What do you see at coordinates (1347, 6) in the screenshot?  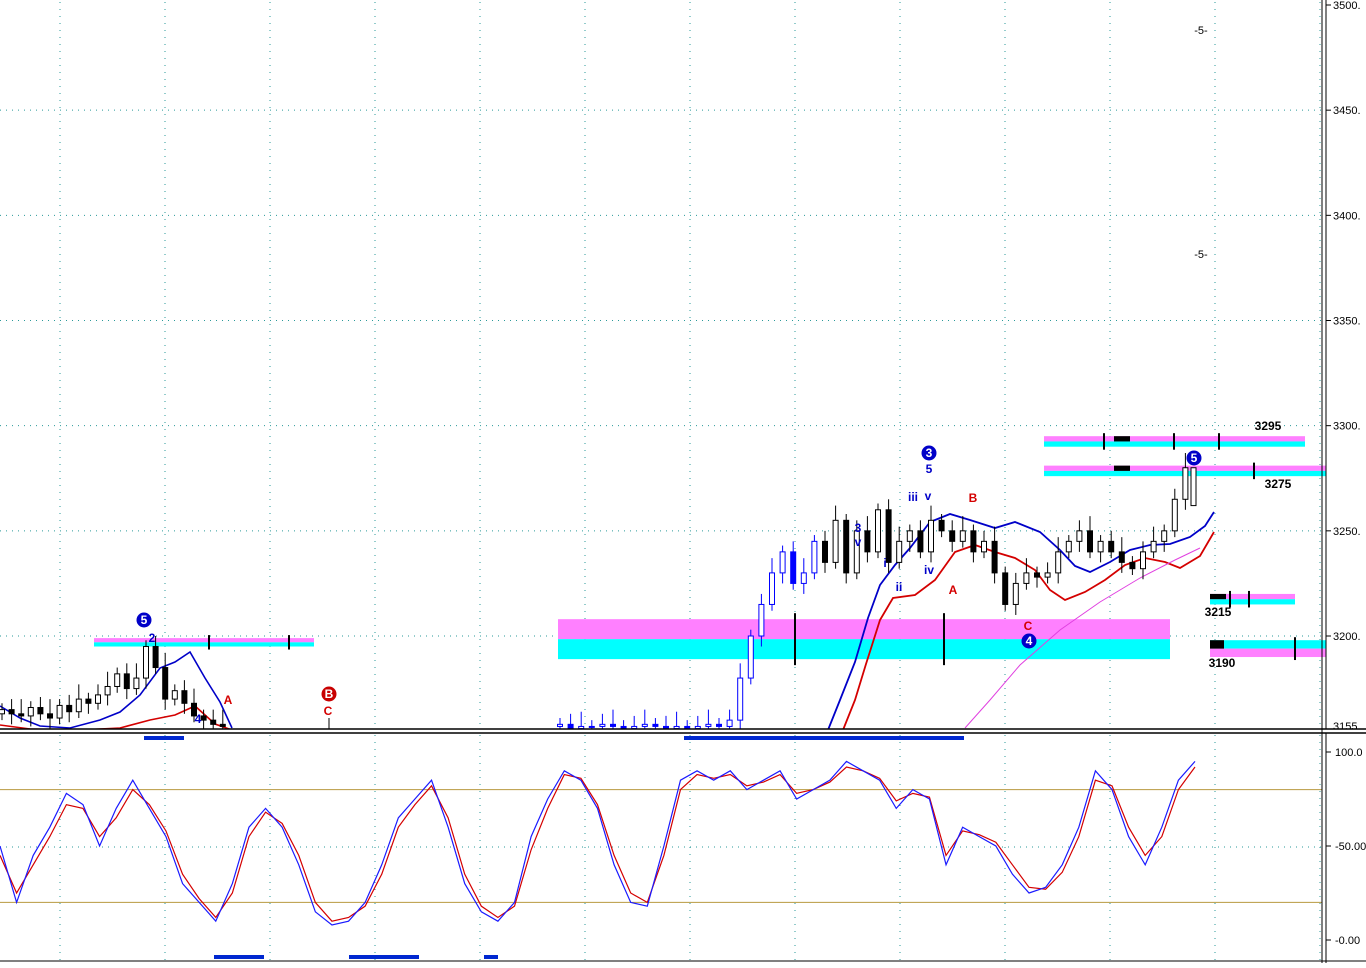 I see `price-axis-label: 3500.` at bounding box center [1347, 6].